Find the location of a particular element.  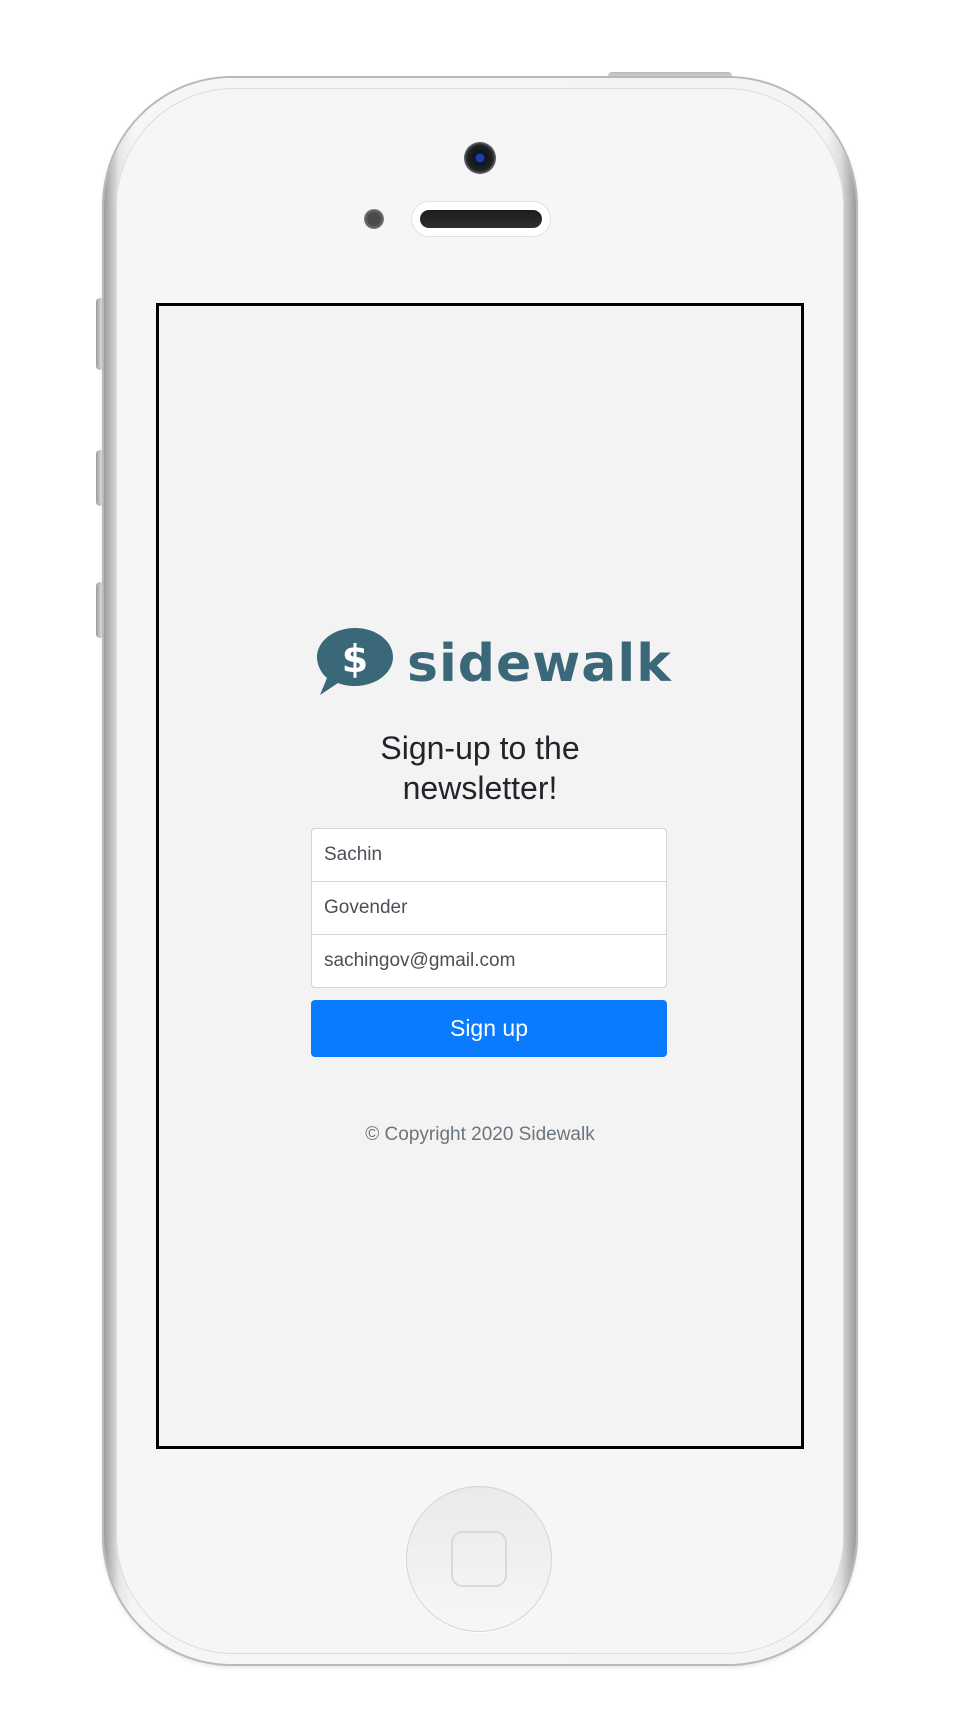

sign-up-button: Sign up is located at coordinates (489, 1028).